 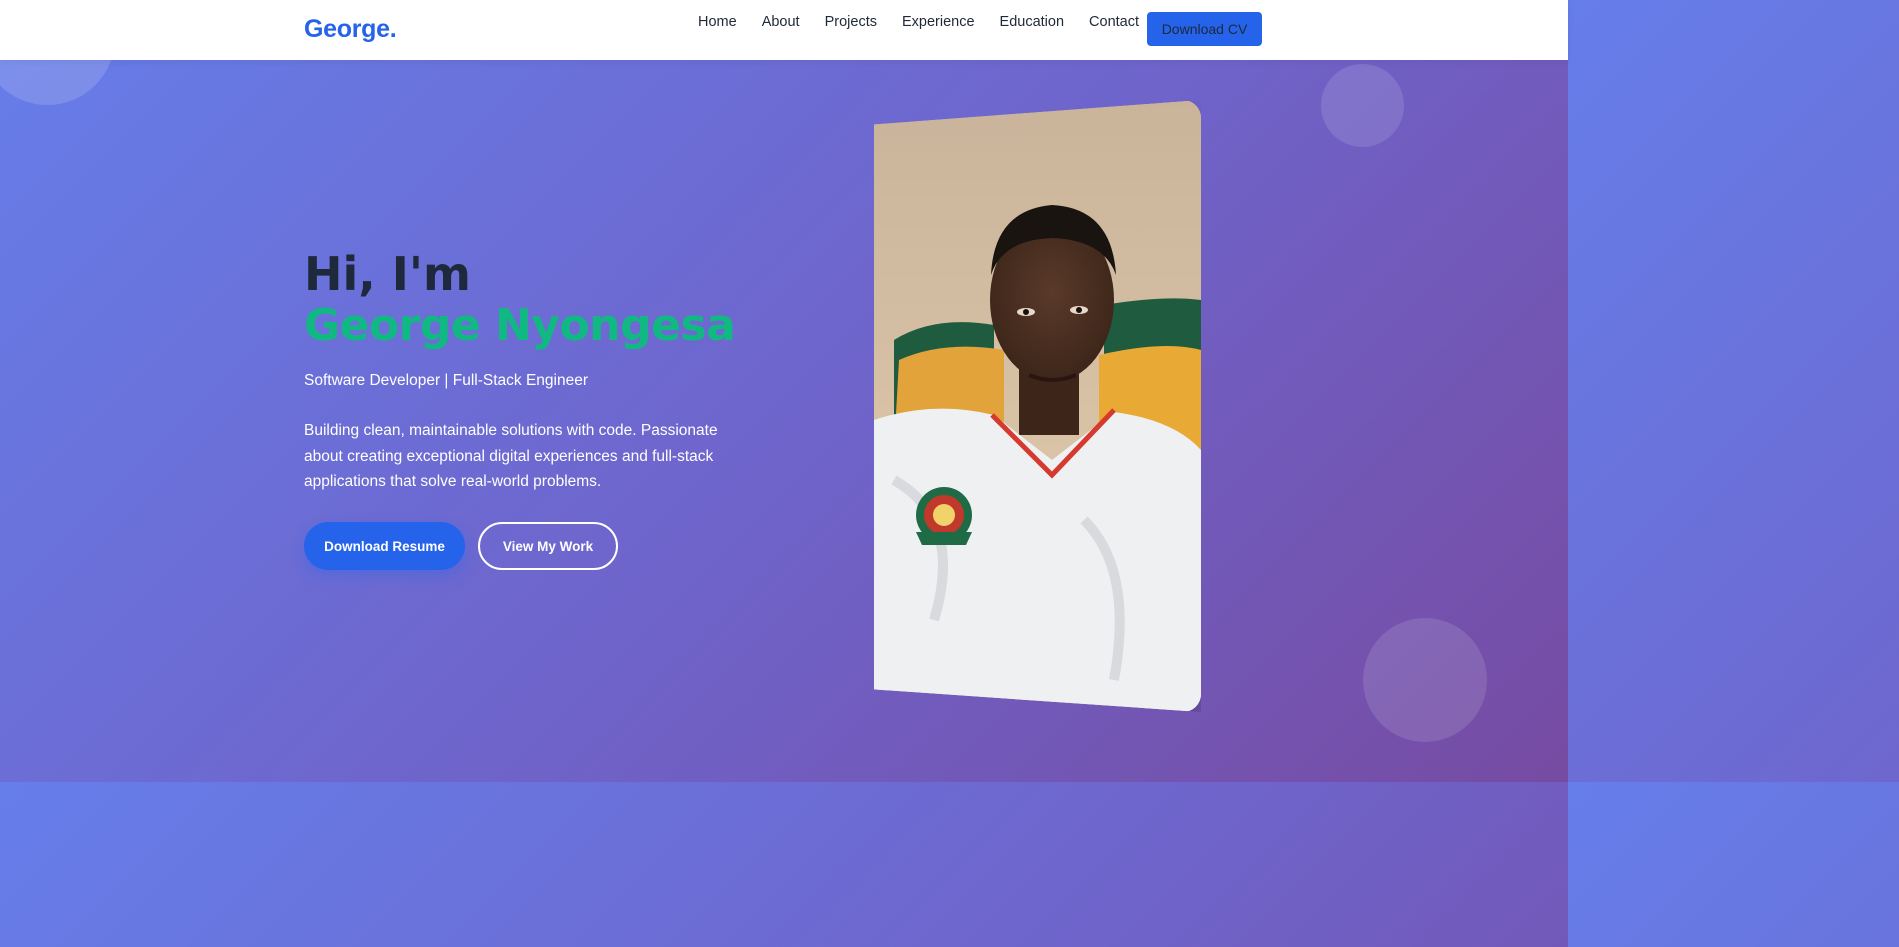 What do you see at coordinates (384, 546) in the screenshot?
I see `download-resume-button: Download Resume` at bounding box center [384, 546].